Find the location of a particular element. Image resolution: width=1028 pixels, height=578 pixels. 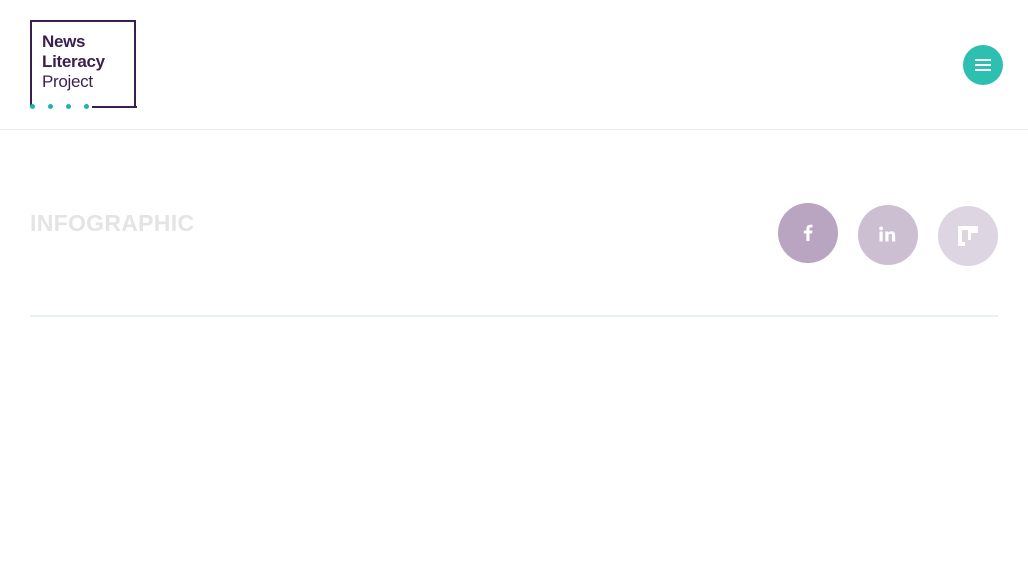

logo-frame-left is located at coordinates (31, 63).